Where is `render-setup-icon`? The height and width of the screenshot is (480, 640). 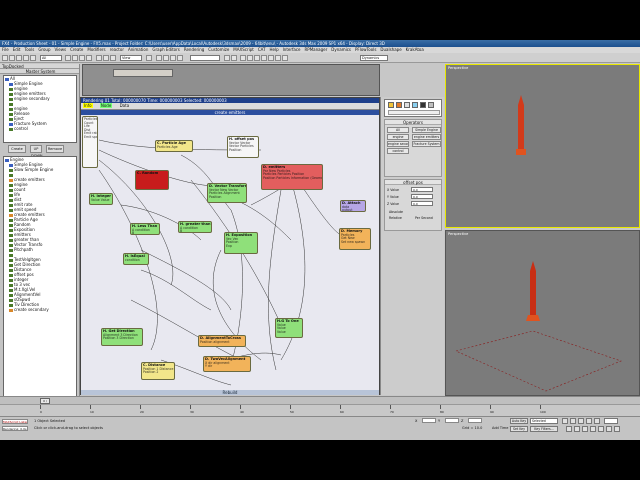
render-setup-icon is located at coordinates (271, 58).